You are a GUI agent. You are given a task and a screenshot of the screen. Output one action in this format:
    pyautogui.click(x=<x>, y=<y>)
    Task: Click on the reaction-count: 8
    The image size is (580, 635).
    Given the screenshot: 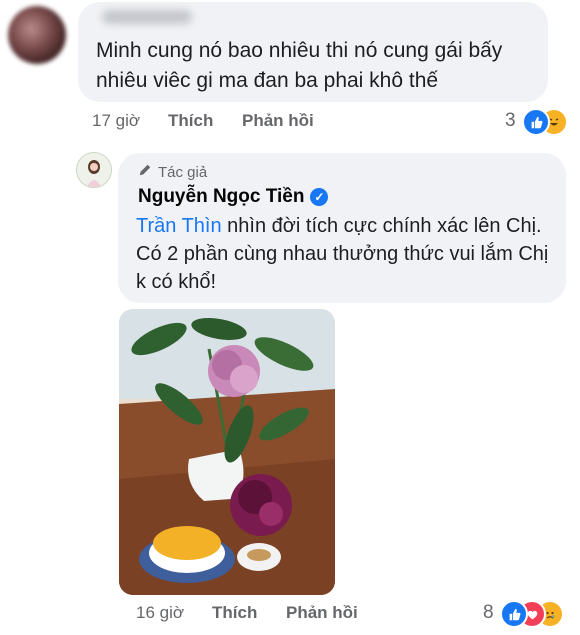 What is the action you would take?
    pyautogui.click(x=488, y=613)
    